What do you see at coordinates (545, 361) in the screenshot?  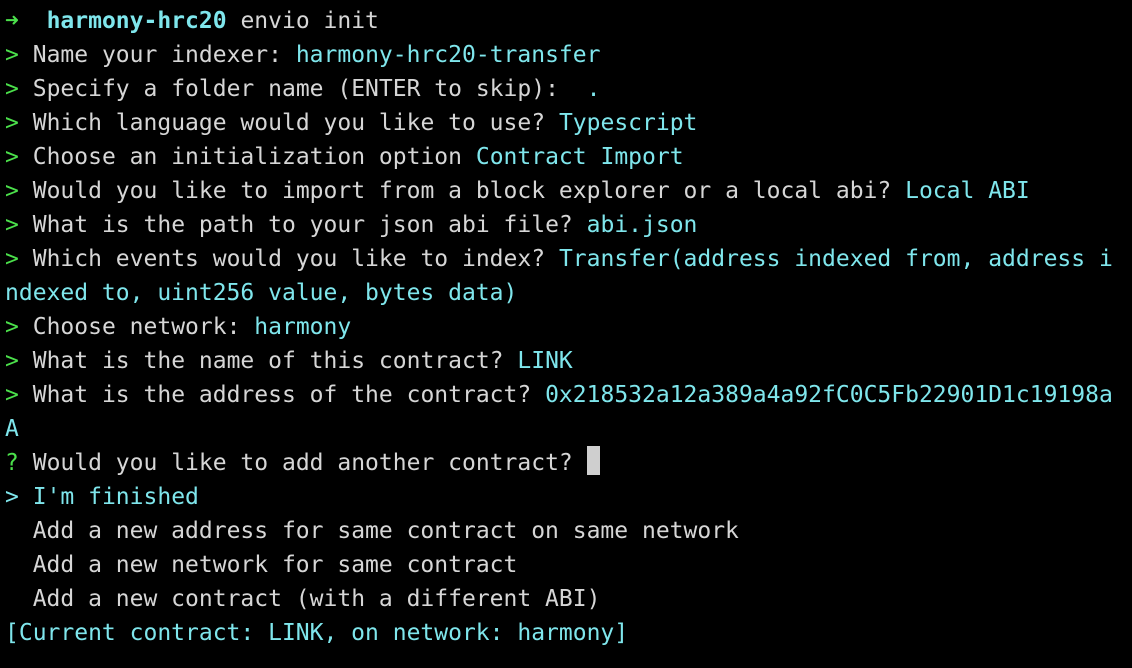 I see `answer-text: LINK` at bounding box center [545, 361].